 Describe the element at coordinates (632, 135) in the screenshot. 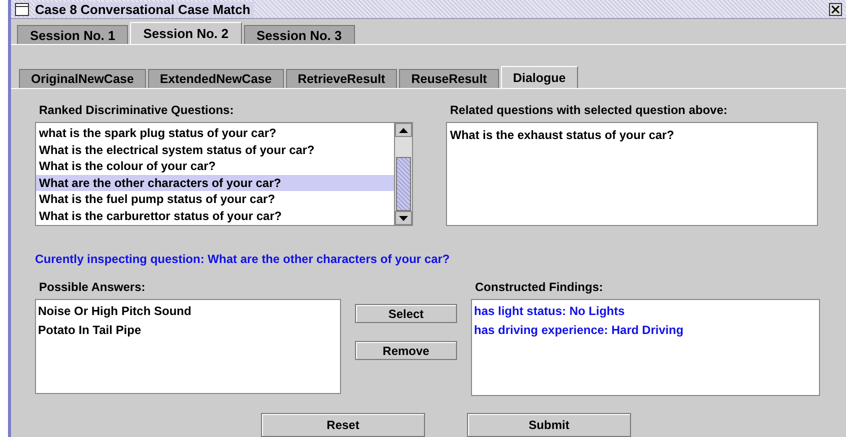

I see `related-question-item: What is the exhaust status of your car?` at that location.